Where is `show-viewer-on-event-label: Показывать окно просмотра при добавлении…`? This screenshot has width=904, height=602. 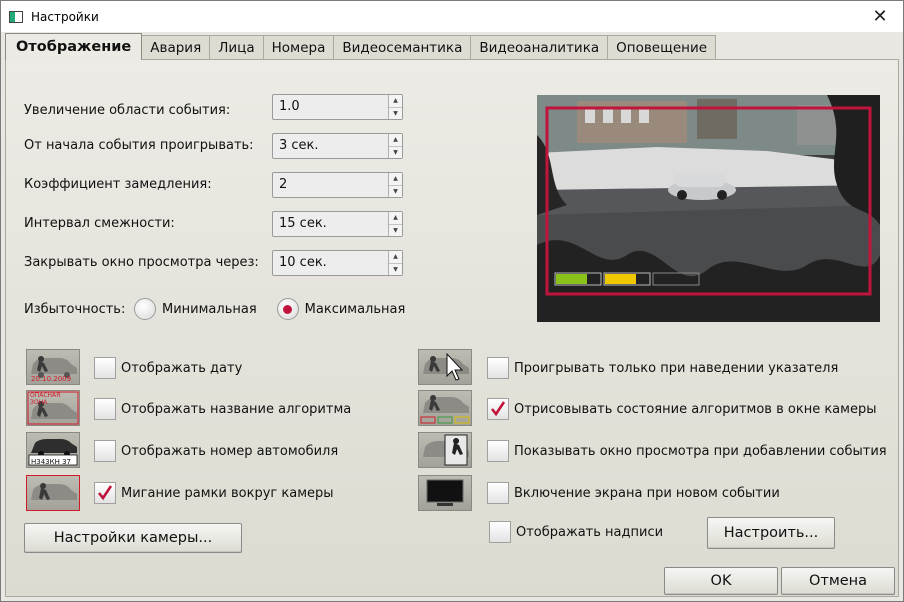 show-viewer-on-event-label: Показывать окно просмотра при добавлении… is located at coordinates (700, 451).